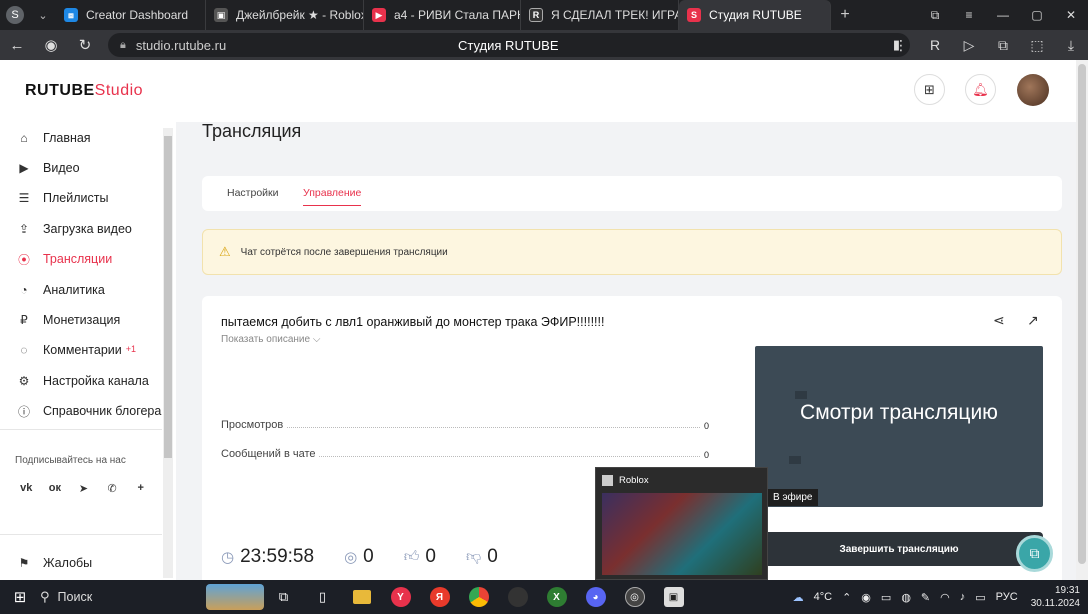 Image resolution: width=1088 pixels, height=614 pixels. I want to click on xbox-icon: X, so click(556, 597).